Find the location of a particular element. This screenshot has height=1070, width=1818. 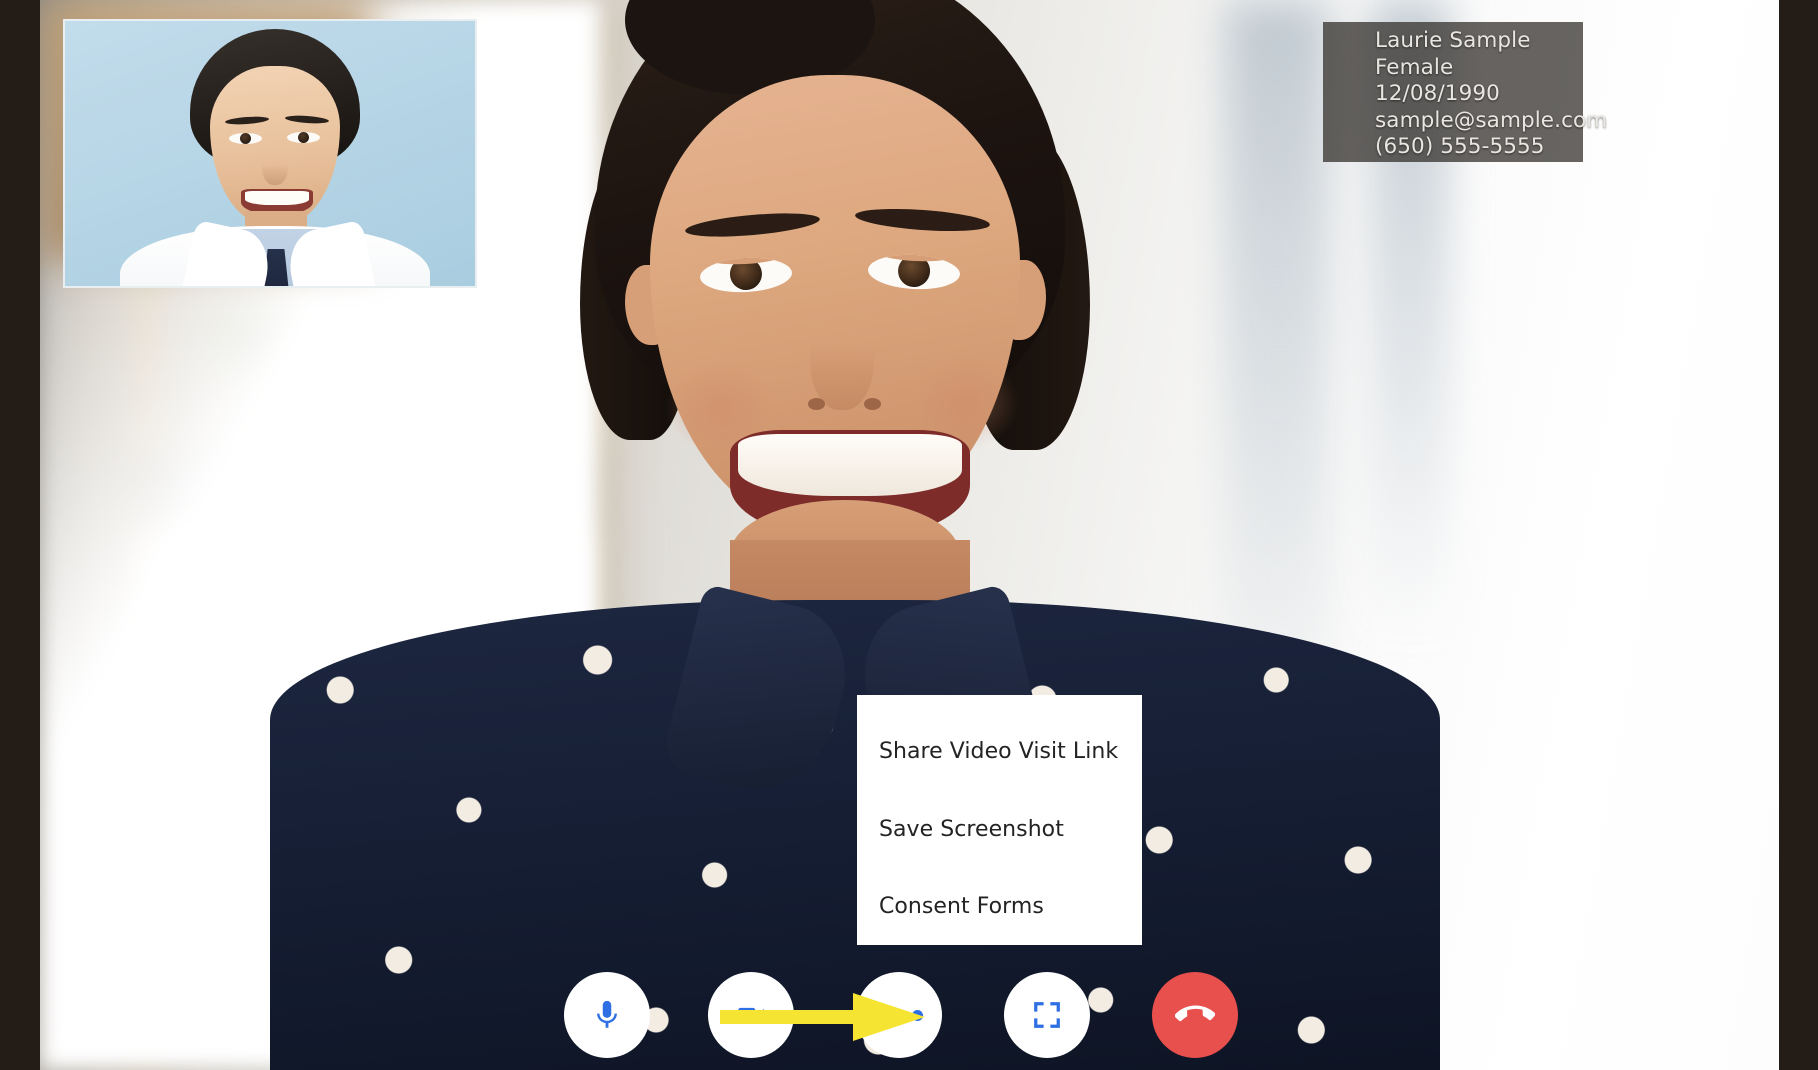

menu-item-consent-forms: Consent Forms is located at coordinates (961, 906).